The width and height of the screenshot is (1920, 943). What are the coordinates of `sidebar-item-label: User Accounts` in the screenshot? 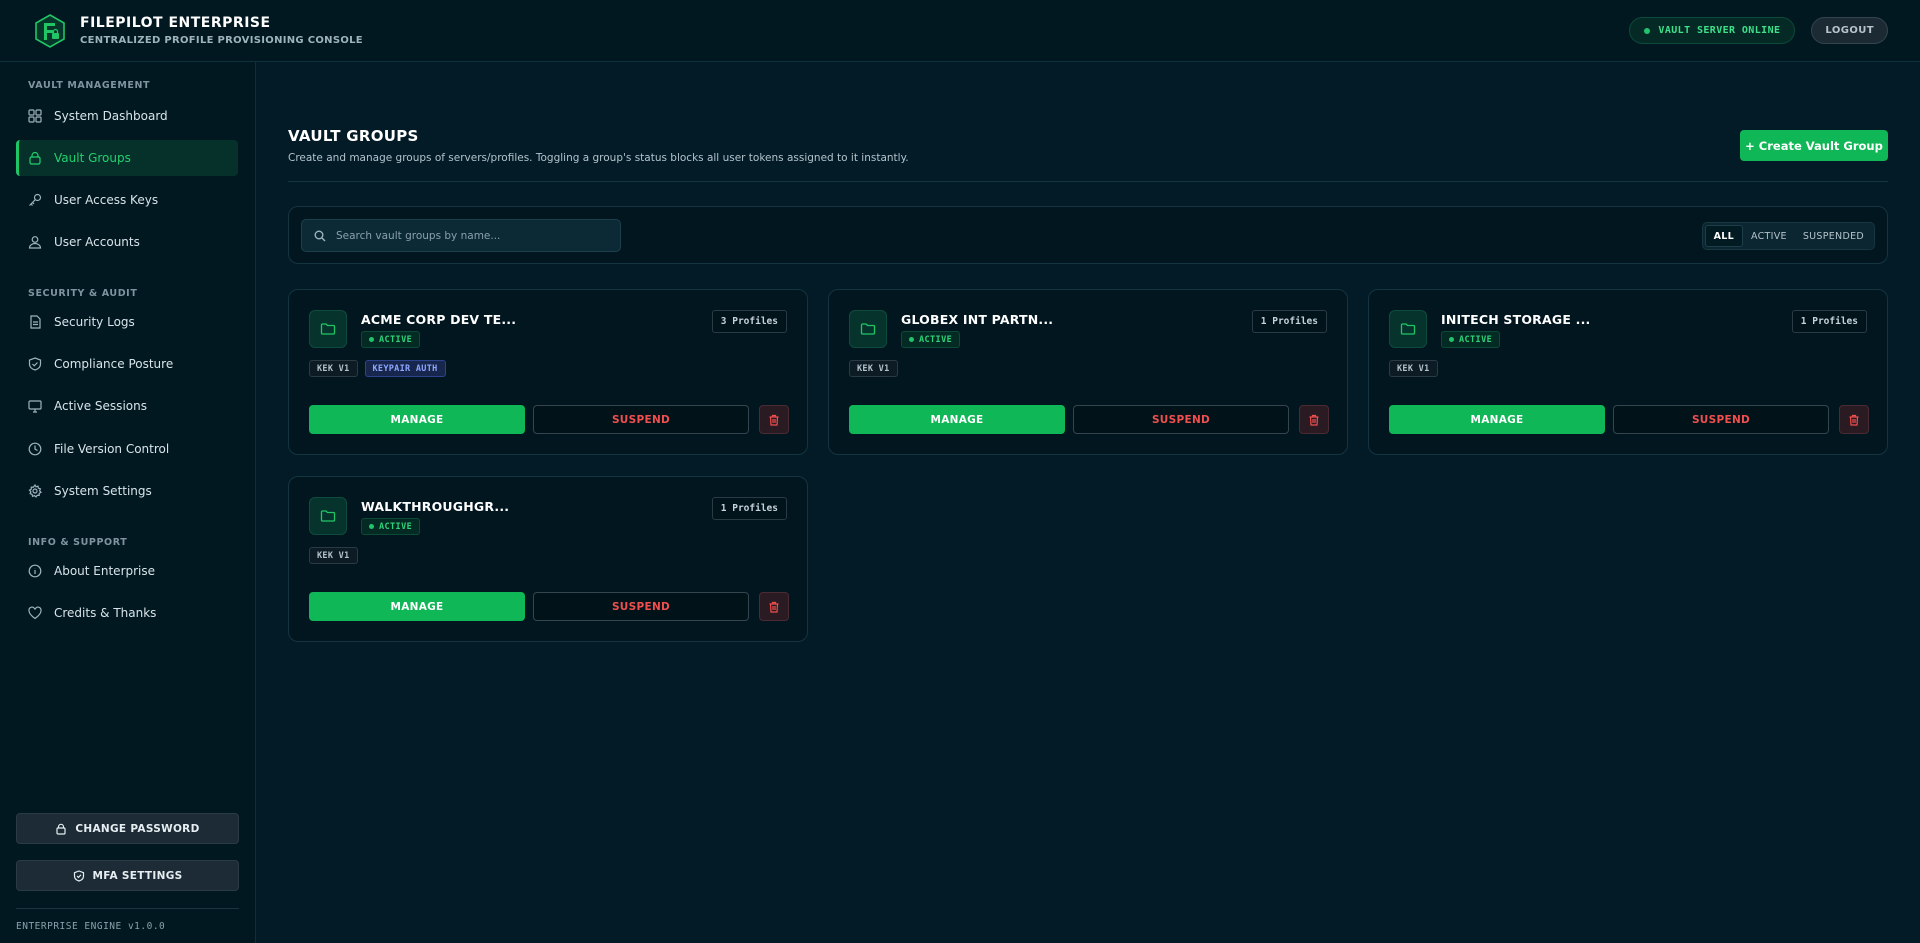 It's located at (97, 242).